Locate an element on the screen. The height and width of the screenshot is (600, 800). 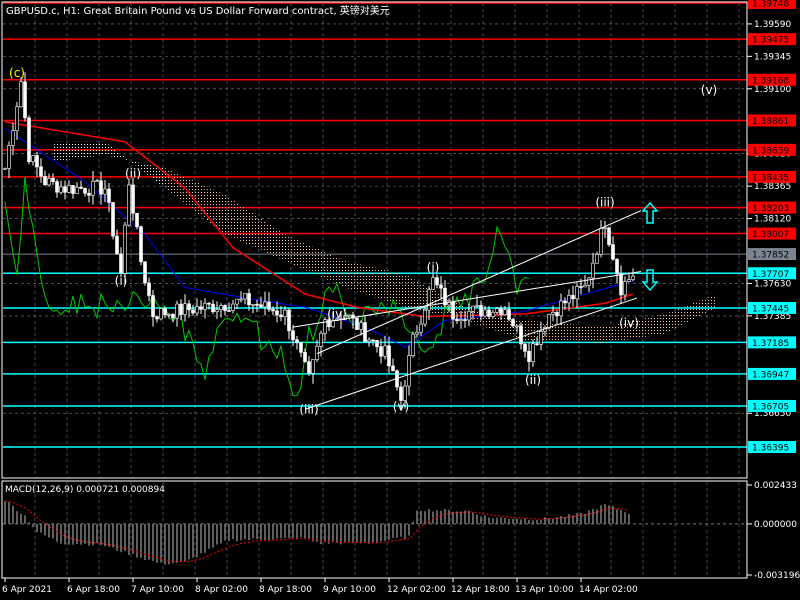
time-label: 12 Apr 02:00 is located at coordinates (416, 590).